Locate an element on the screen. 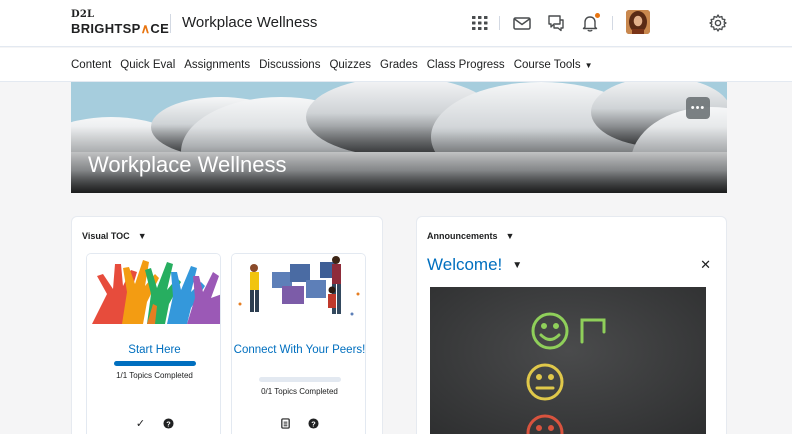  progress-text: 1/1 Topics Completed is located at coordinates (154, 375).